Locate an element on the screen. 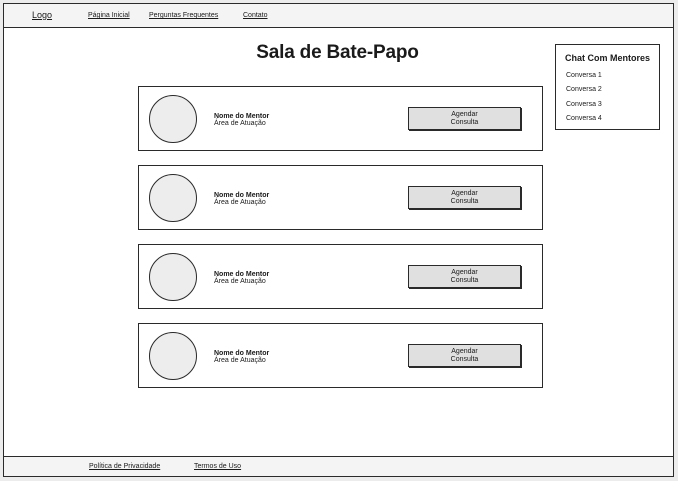  conversation-item-1: Conversa 1 is located at coordinates (584, 75).